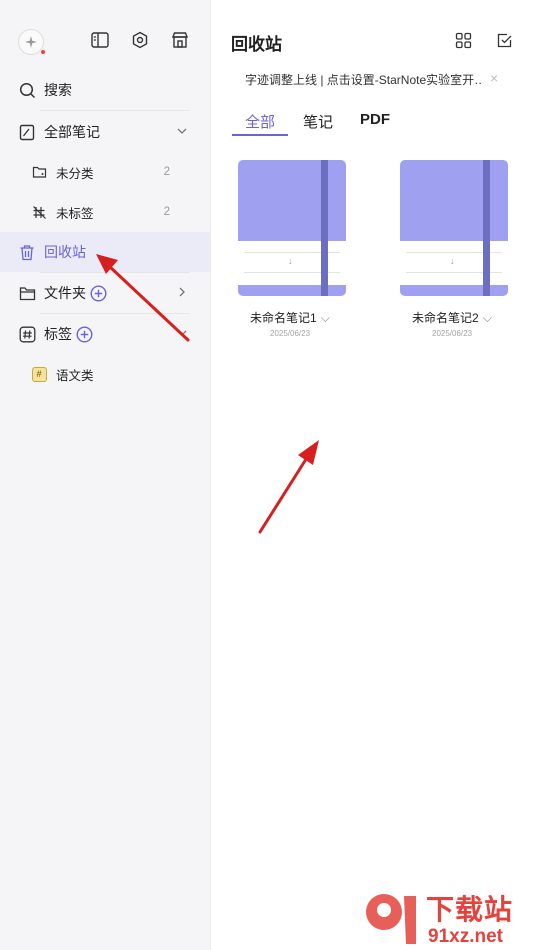 The height and width of the screenshot is (950, 534). Describe the element at coordinates (391, 919) in the screenshot. I see `watermark-91-icon` at that location.